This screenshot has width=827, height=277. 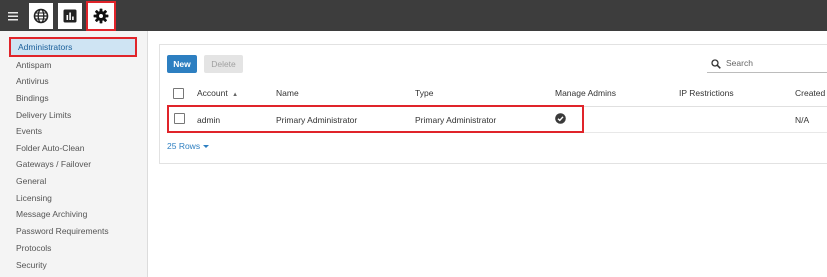 I want to click on sidebar-item-licensing: Licensing, so click(x=34, y=198).